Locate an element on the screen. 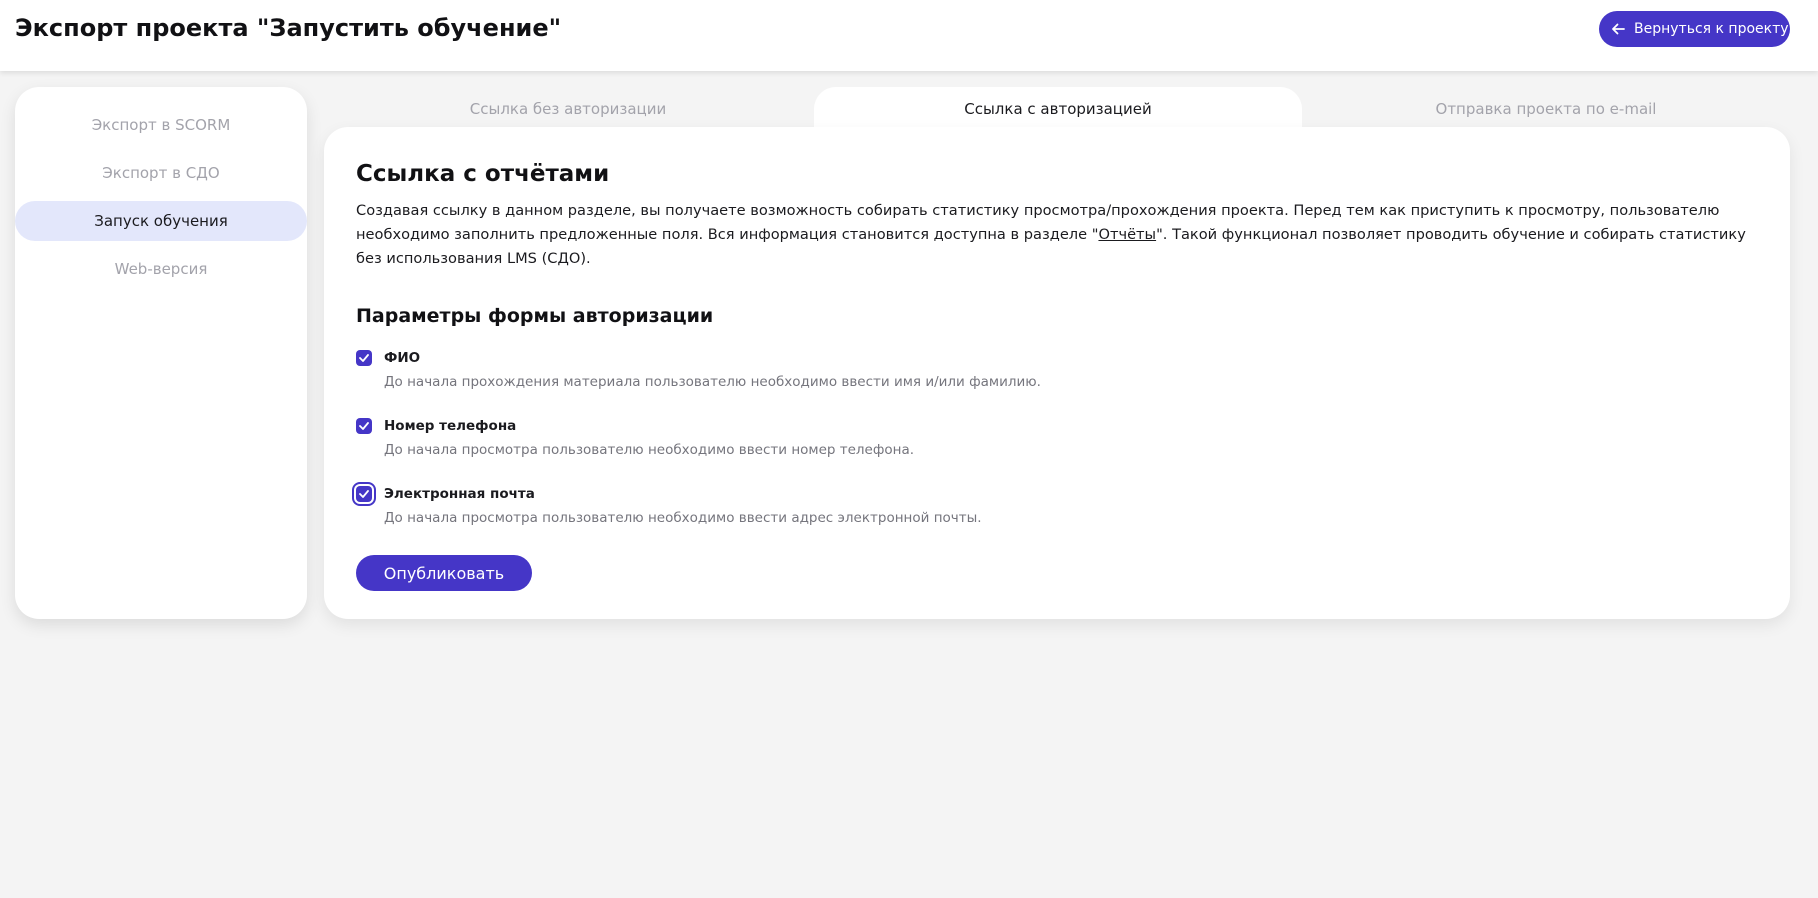 The image size is (1818, 898). option-label: Электронная почта is located at coordinates (459, 494).